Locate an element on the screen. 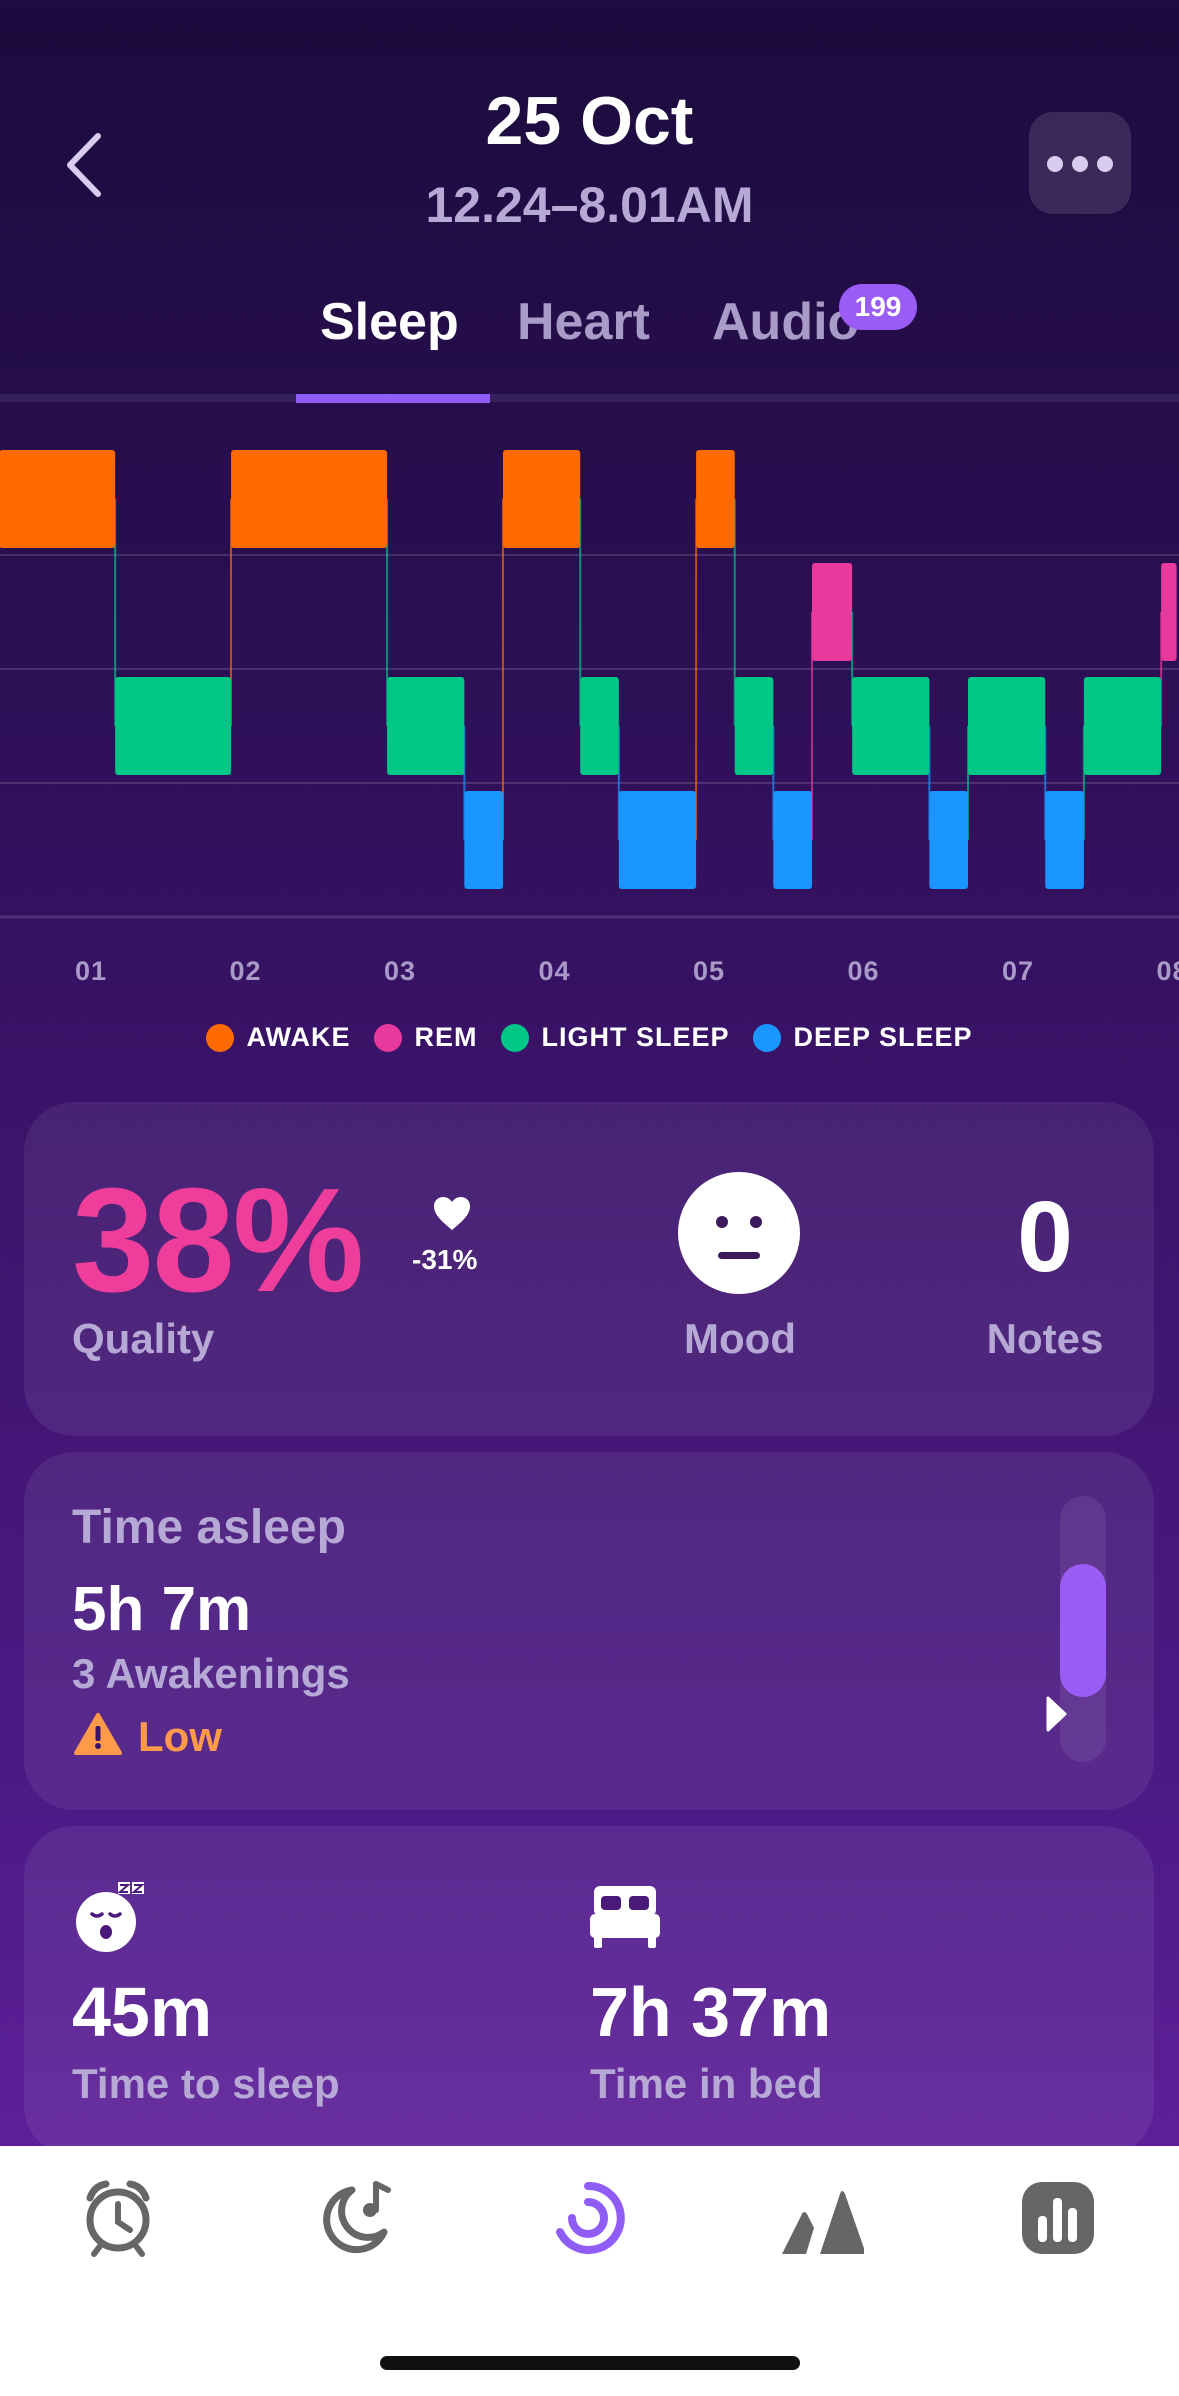 The image size is (1179, 2396). tab-sleep: Sleep is located at coordinates (389, 322).